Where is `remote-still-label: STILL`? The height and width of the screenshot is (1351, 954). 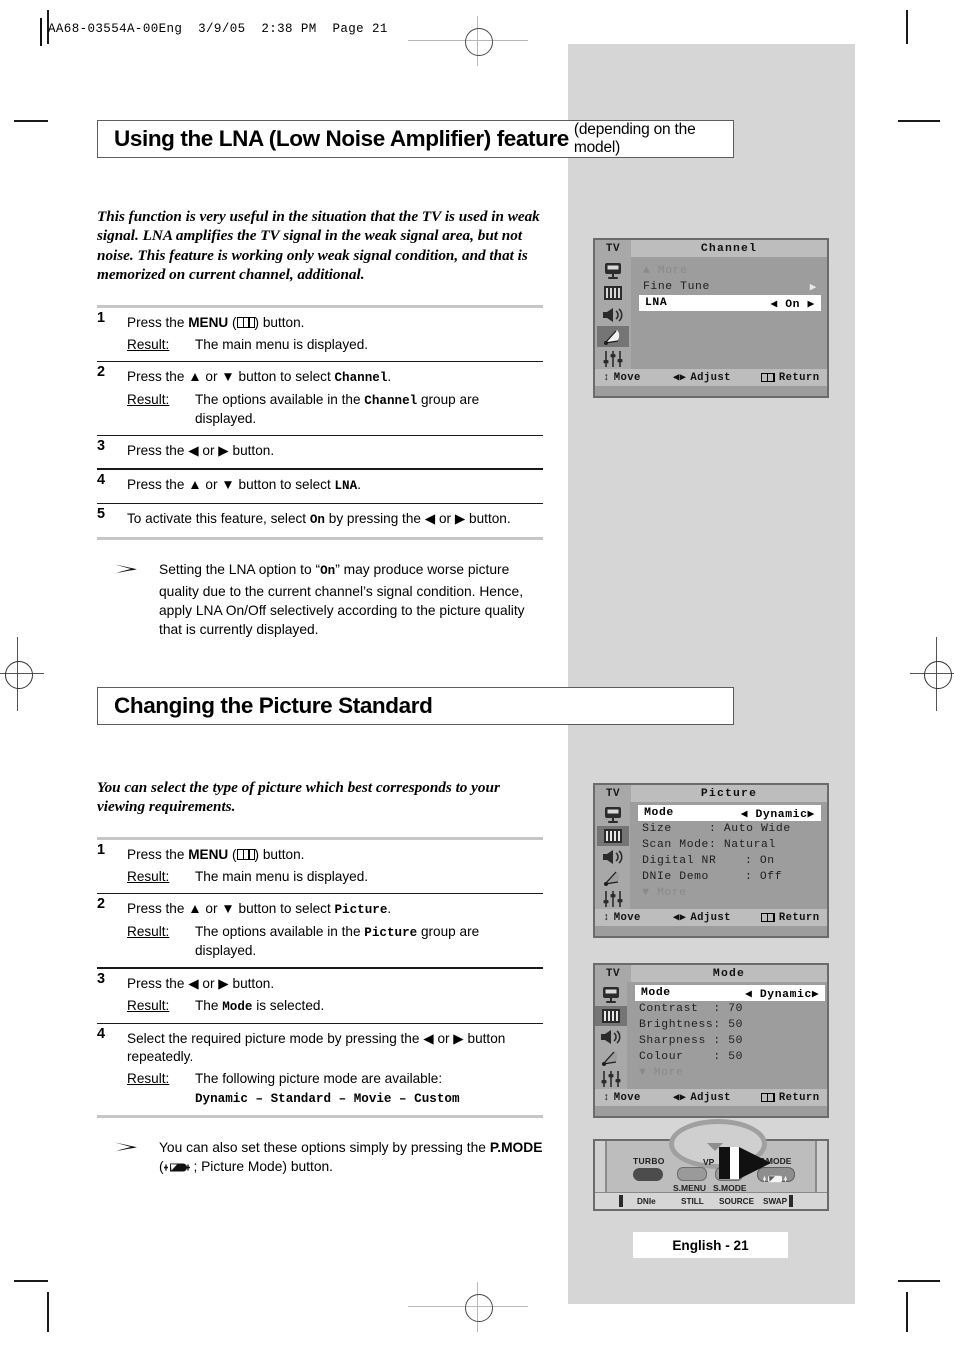 remote-still-label: STILL is located at coordinates (692, 1201).